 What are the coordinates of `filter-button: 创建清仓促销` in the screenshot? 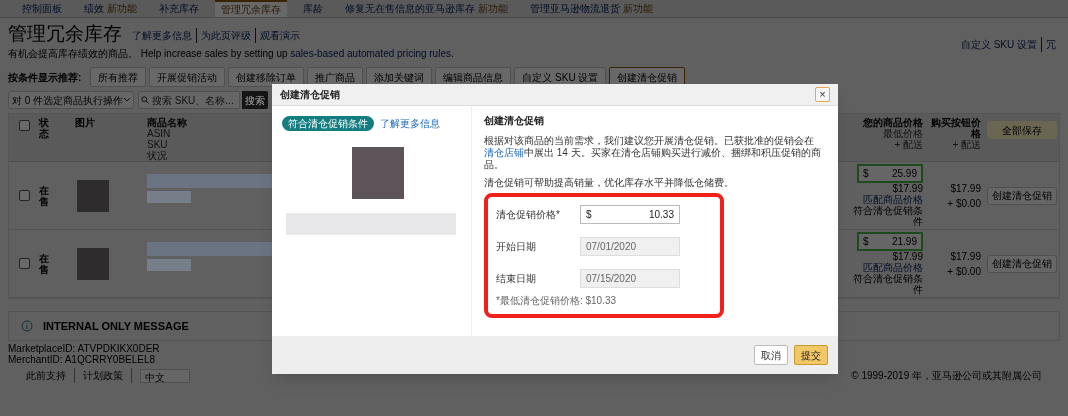 It's located at (647, 77).